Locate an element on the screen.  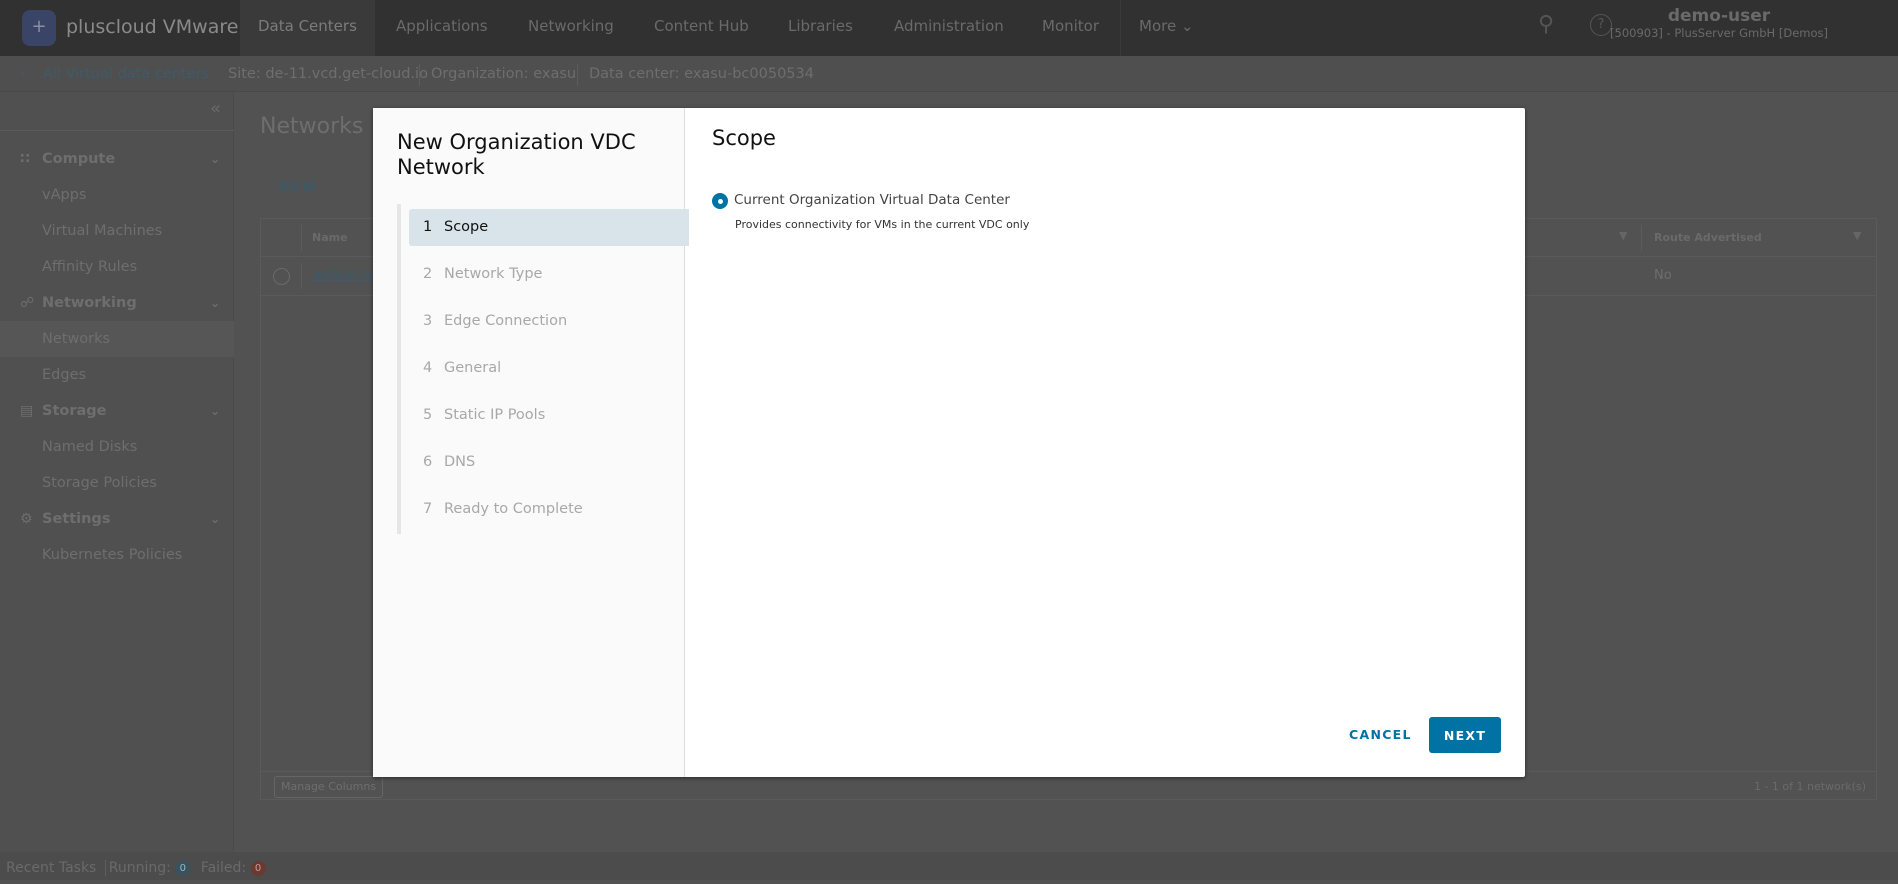
brand-name: pluscloud VMware is located at coordinates (152, 27).